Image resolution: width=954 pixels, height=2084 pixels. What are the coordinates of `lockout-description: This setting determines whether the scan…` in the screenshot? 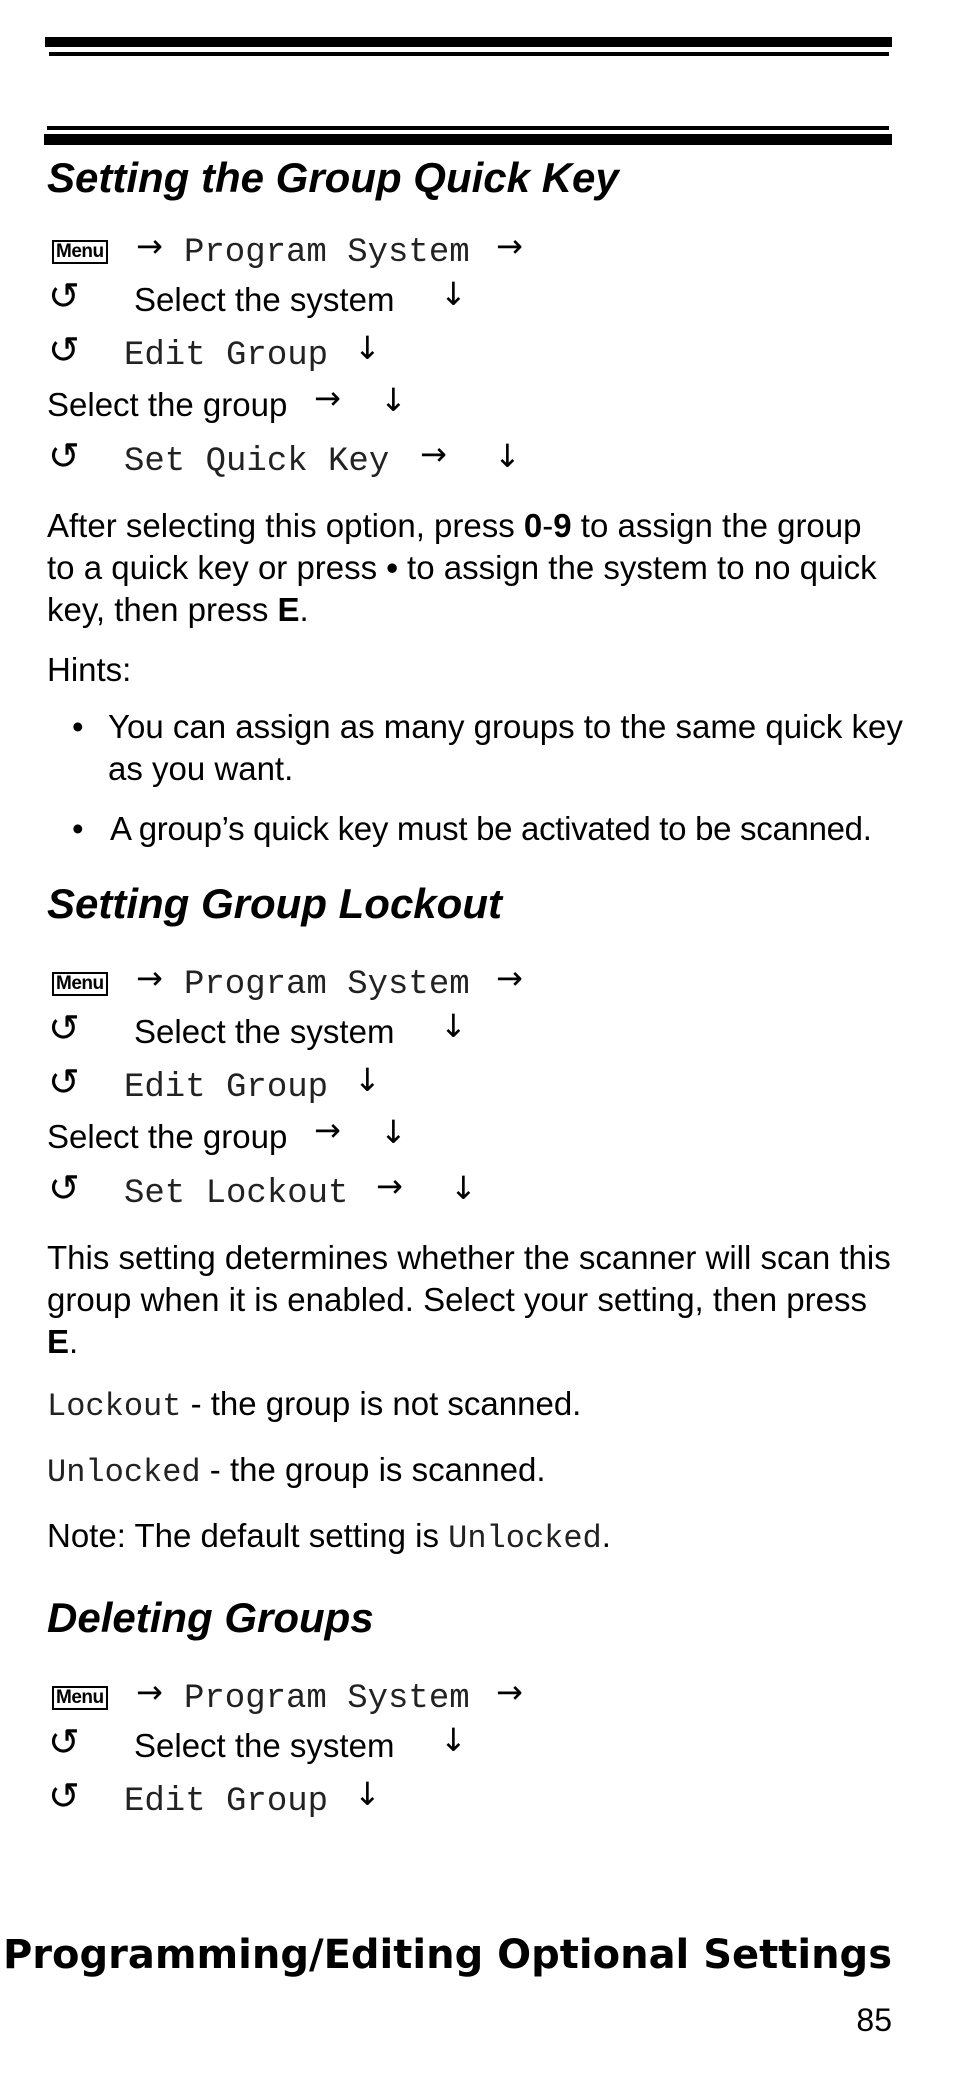 It's located at (469, 1299).